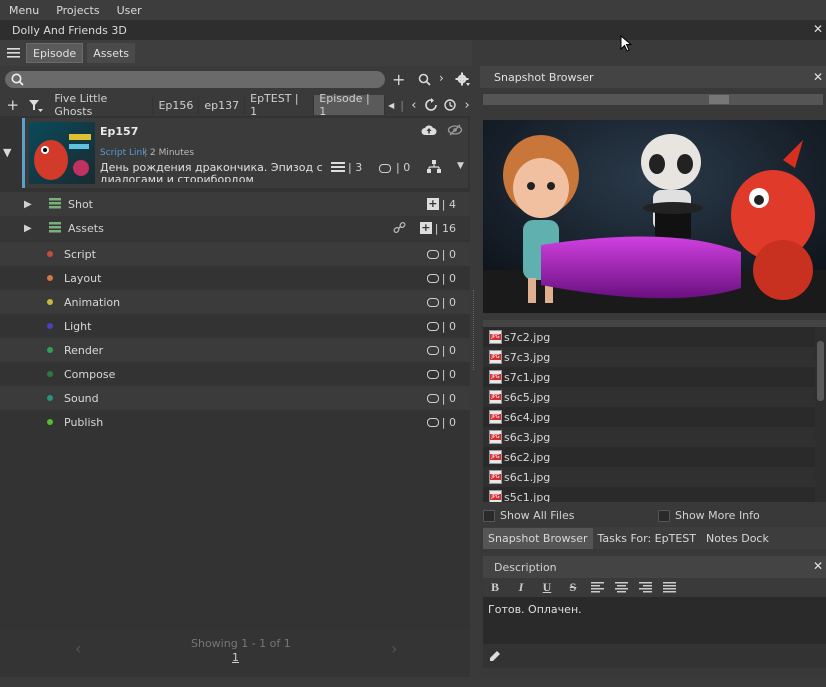 The width and height of the screenshot is (826, 687). What do you see at coordinates (350, 105) in the screenshot?
I see `breadcrumb-tab-episode: Episode | 1` at bounding box center [350, 105].